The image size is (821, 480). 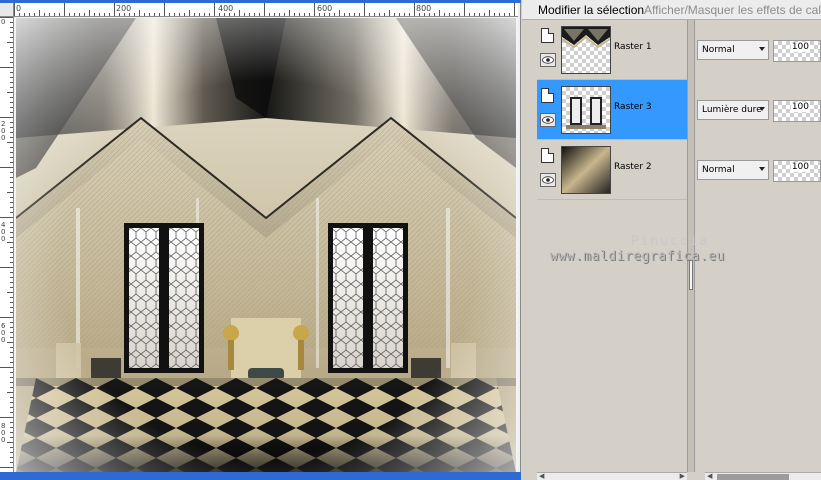 I want to click on scrollbar-thumb, so click(x=753, y=477).